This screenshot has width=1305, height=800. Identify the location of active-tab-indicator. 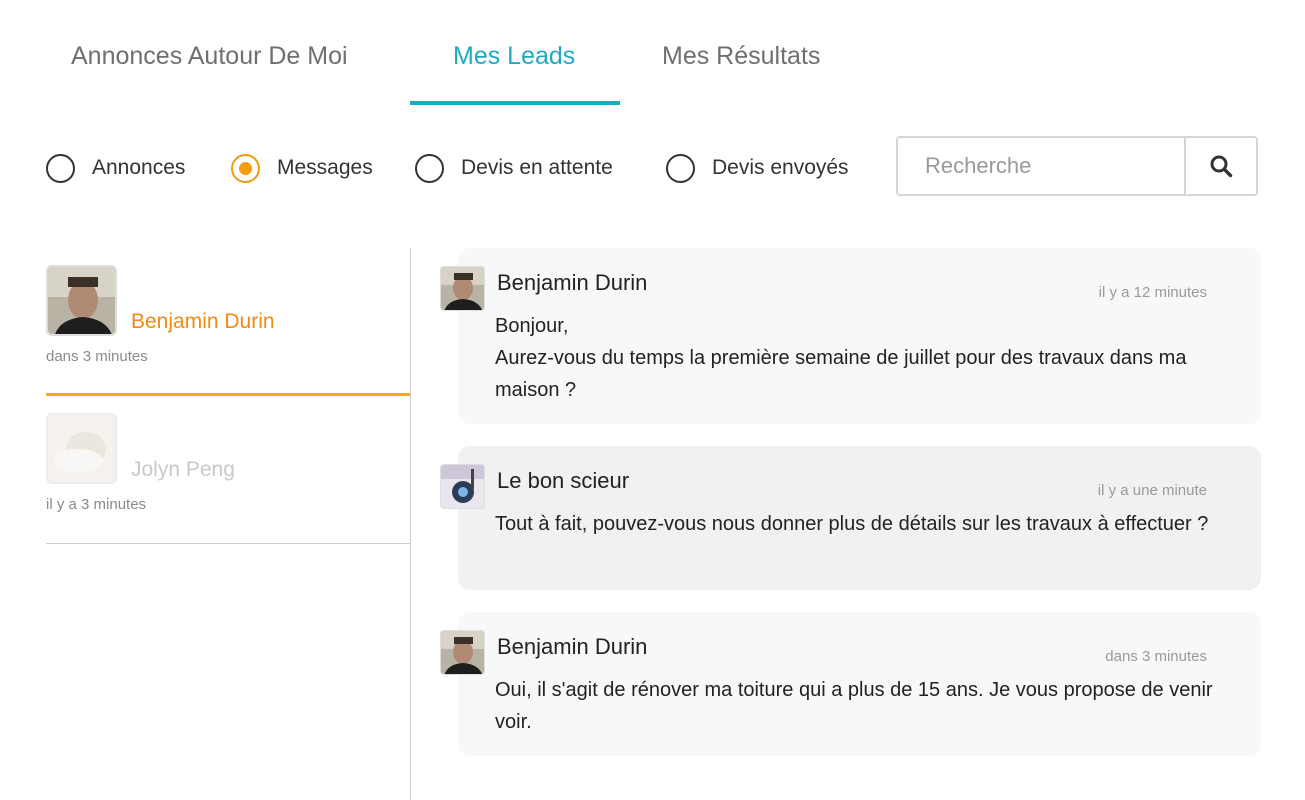
(515, 103).